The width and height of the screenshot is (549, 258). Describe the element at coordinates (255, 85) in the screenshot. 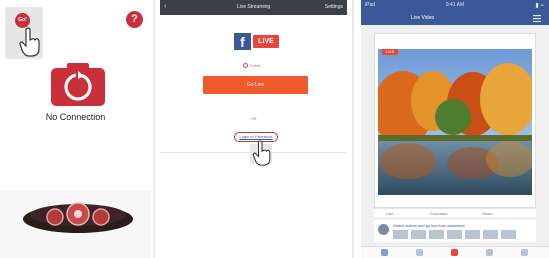

I see `go-live-button: Go Live` at that location.